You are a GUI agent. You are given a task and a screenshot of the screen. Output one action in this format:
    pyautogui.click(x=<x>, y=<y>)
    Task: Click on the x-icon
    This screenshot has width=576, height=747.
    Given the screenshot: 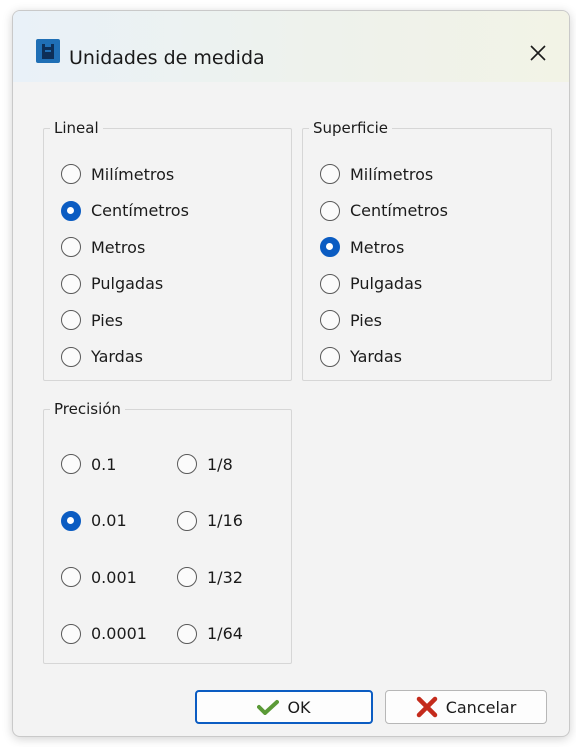 What is the action you would take?
    pyautogui.click(x=426, y=707)
    